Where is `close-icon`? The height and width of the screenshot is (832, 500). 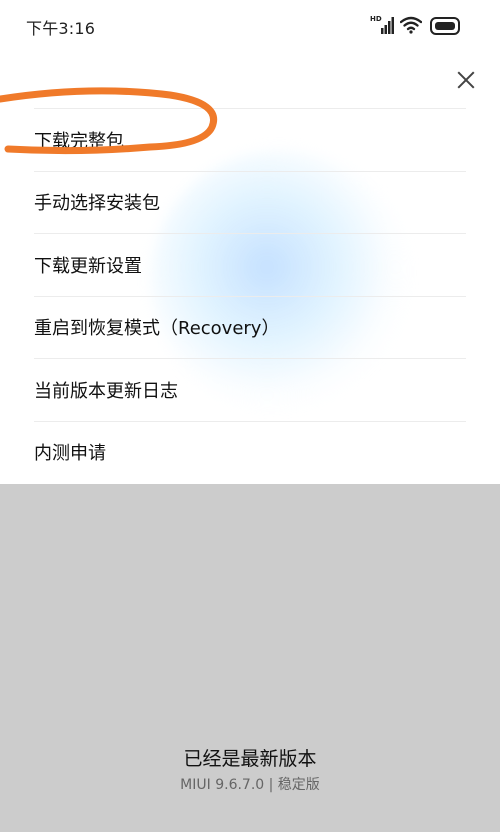 close-icon is located at coordinates (466, 80).